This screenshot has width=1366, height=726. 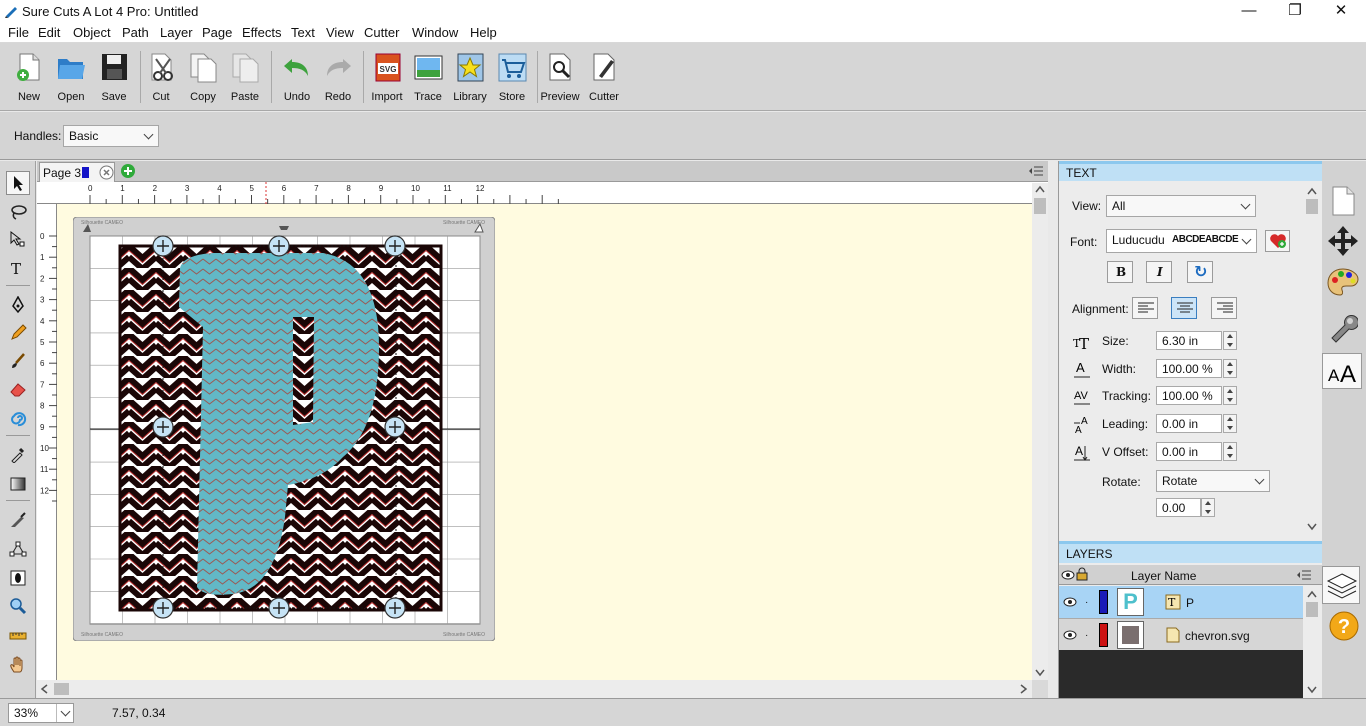 I want to click on open-button: Open, so click(x=71, y=78).